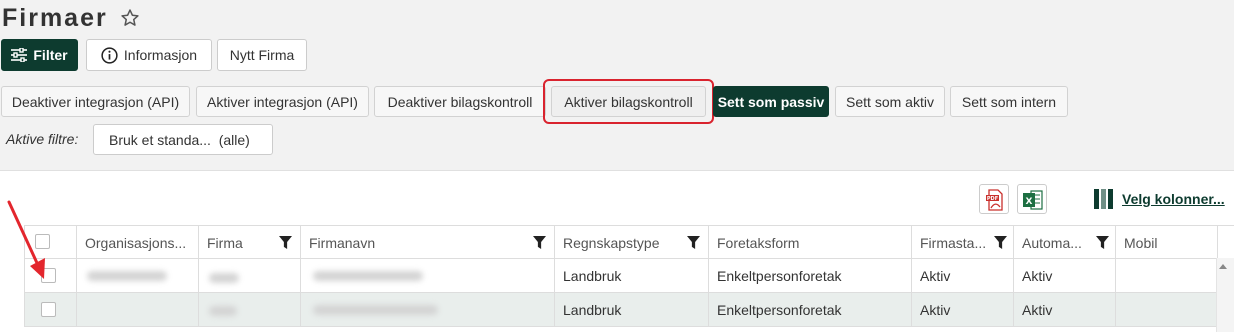 This screenshot has width=1234, height=332. Describe the element at coordinates (1167, 242) in the screenshot. I see `header-mobil: Mobil` at that location.